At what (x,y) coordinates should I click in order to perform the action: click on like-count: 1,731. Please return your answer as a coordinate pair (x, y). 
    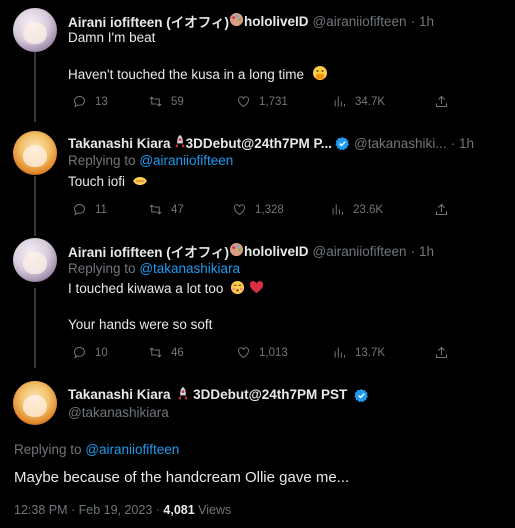
    Looking at the image, I should click on (273, 101).